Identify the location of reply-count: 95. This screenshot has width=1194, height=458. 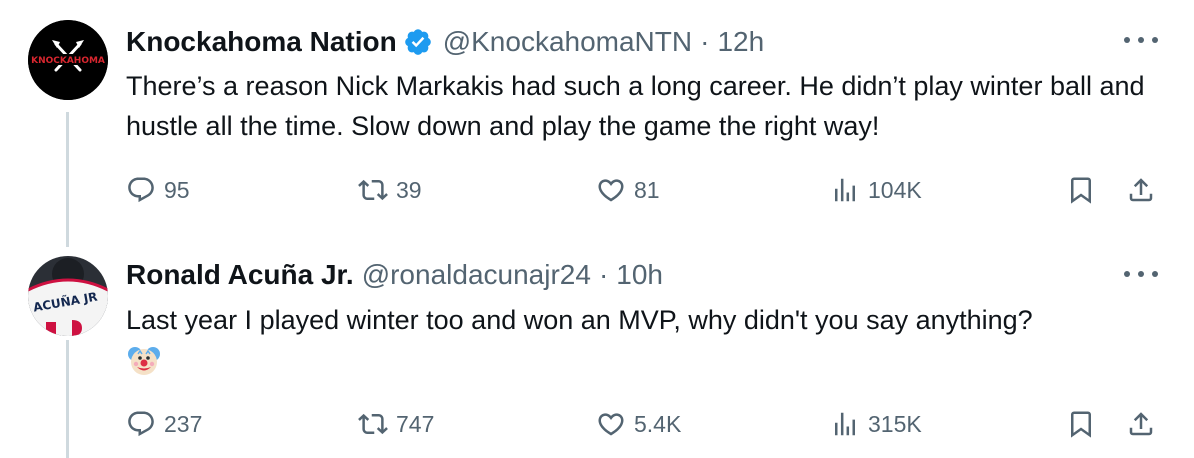
(177, 189).